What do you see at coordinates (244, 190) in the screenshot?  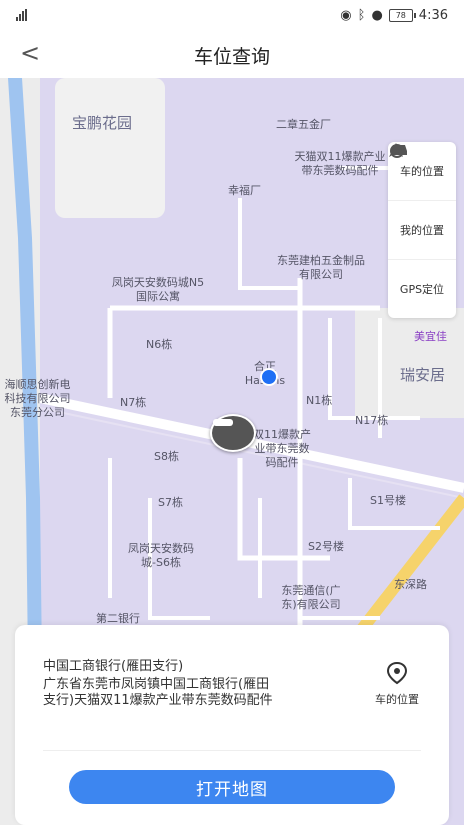 I see `poi-xingfu: 幸福厂` at bounding box center [244, 190].